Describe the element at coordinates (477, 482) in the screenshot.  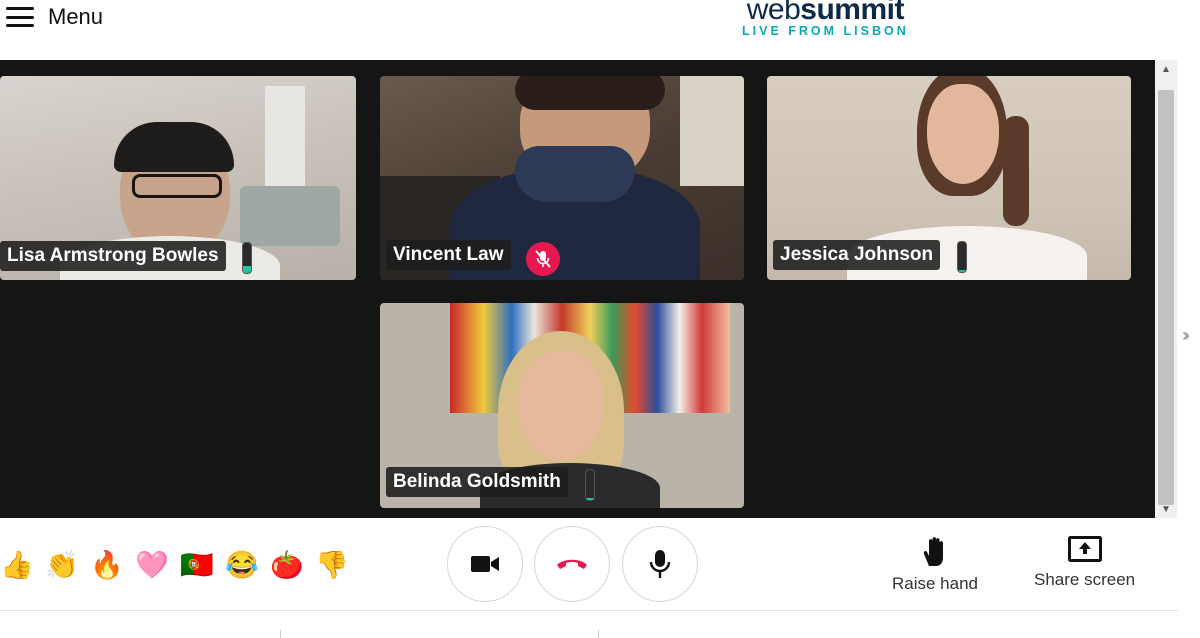
I see `participant-name: Belinda Goldsmith` at that location.